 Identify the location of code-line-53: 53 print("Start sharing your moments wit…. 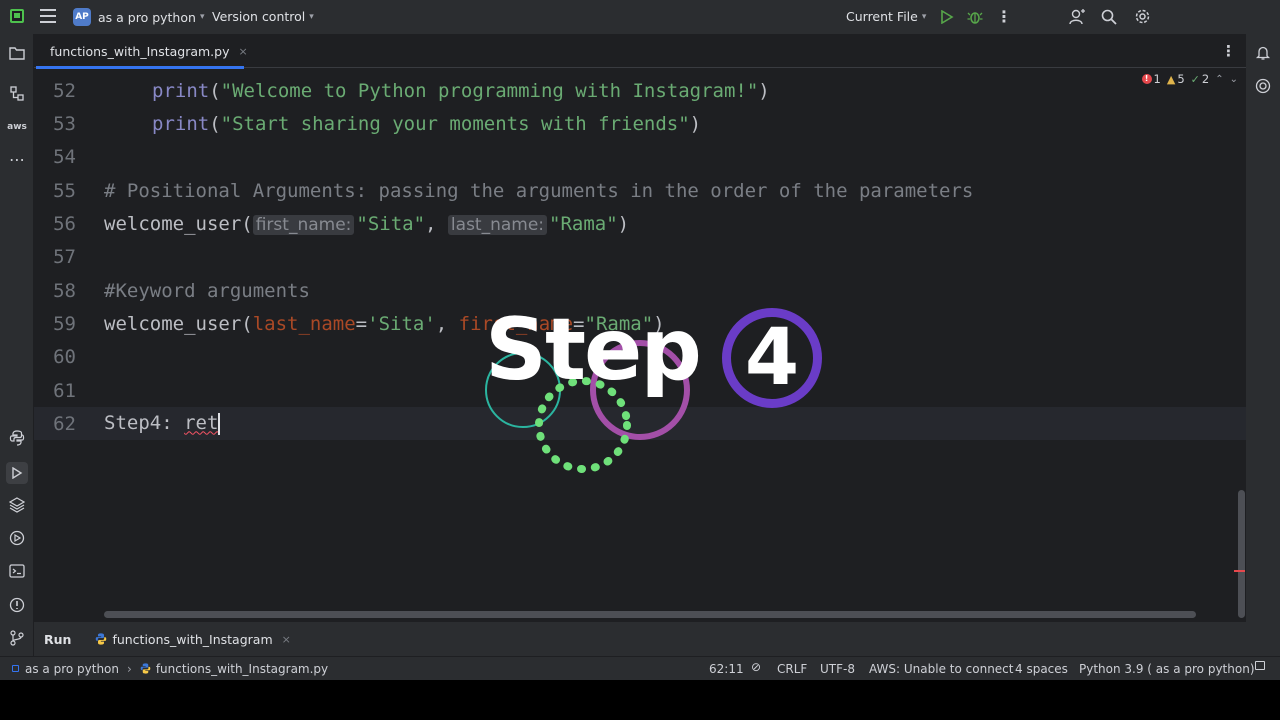
(640, 123).